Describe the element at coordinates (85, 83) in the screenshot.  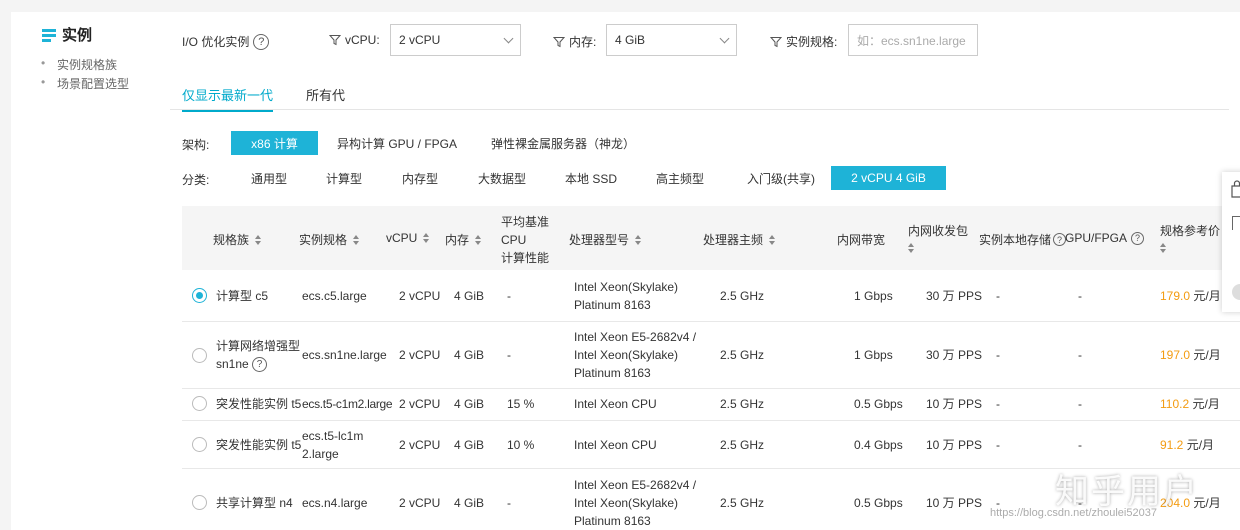
I see `nav-item-scenario: 场景配置选型` at that location.